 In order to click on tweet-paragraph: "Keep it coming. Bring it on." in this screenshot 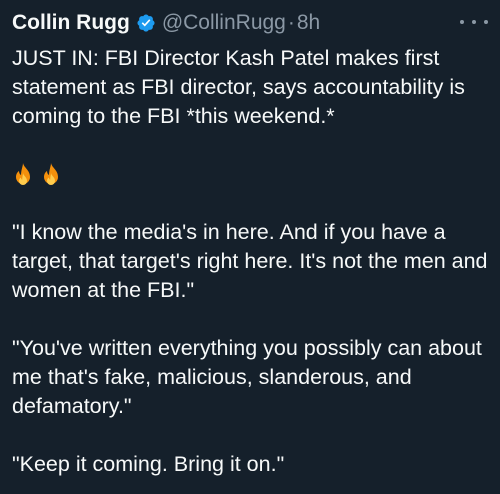, I will do `click(148, 464)`.